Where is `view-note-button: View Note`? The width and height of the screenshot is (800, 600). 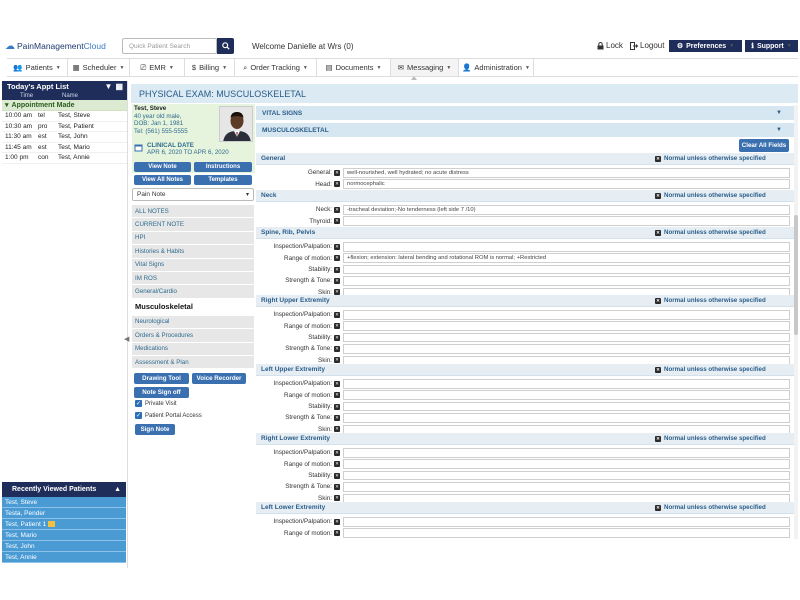
view-note-button: View Note is located at coordinates (162, 167).